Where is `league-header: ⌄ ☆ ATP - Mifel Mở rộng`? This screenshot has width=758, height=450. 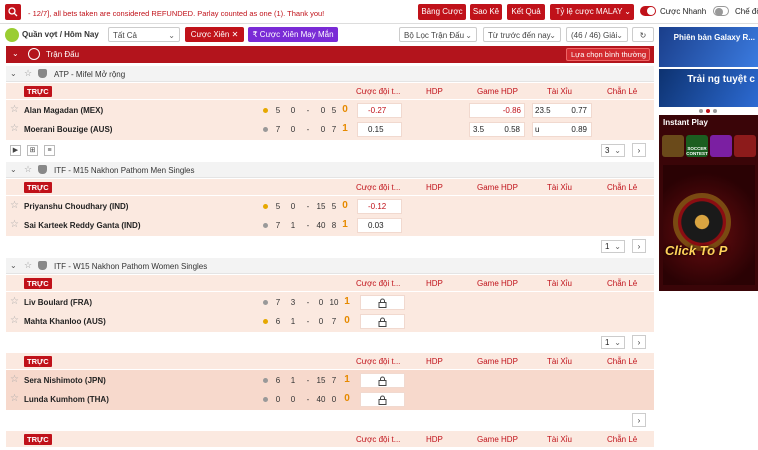 league-header: ⌄ ☆ ATP - Mifel Mở rộng is located at coordinates (330, 74).